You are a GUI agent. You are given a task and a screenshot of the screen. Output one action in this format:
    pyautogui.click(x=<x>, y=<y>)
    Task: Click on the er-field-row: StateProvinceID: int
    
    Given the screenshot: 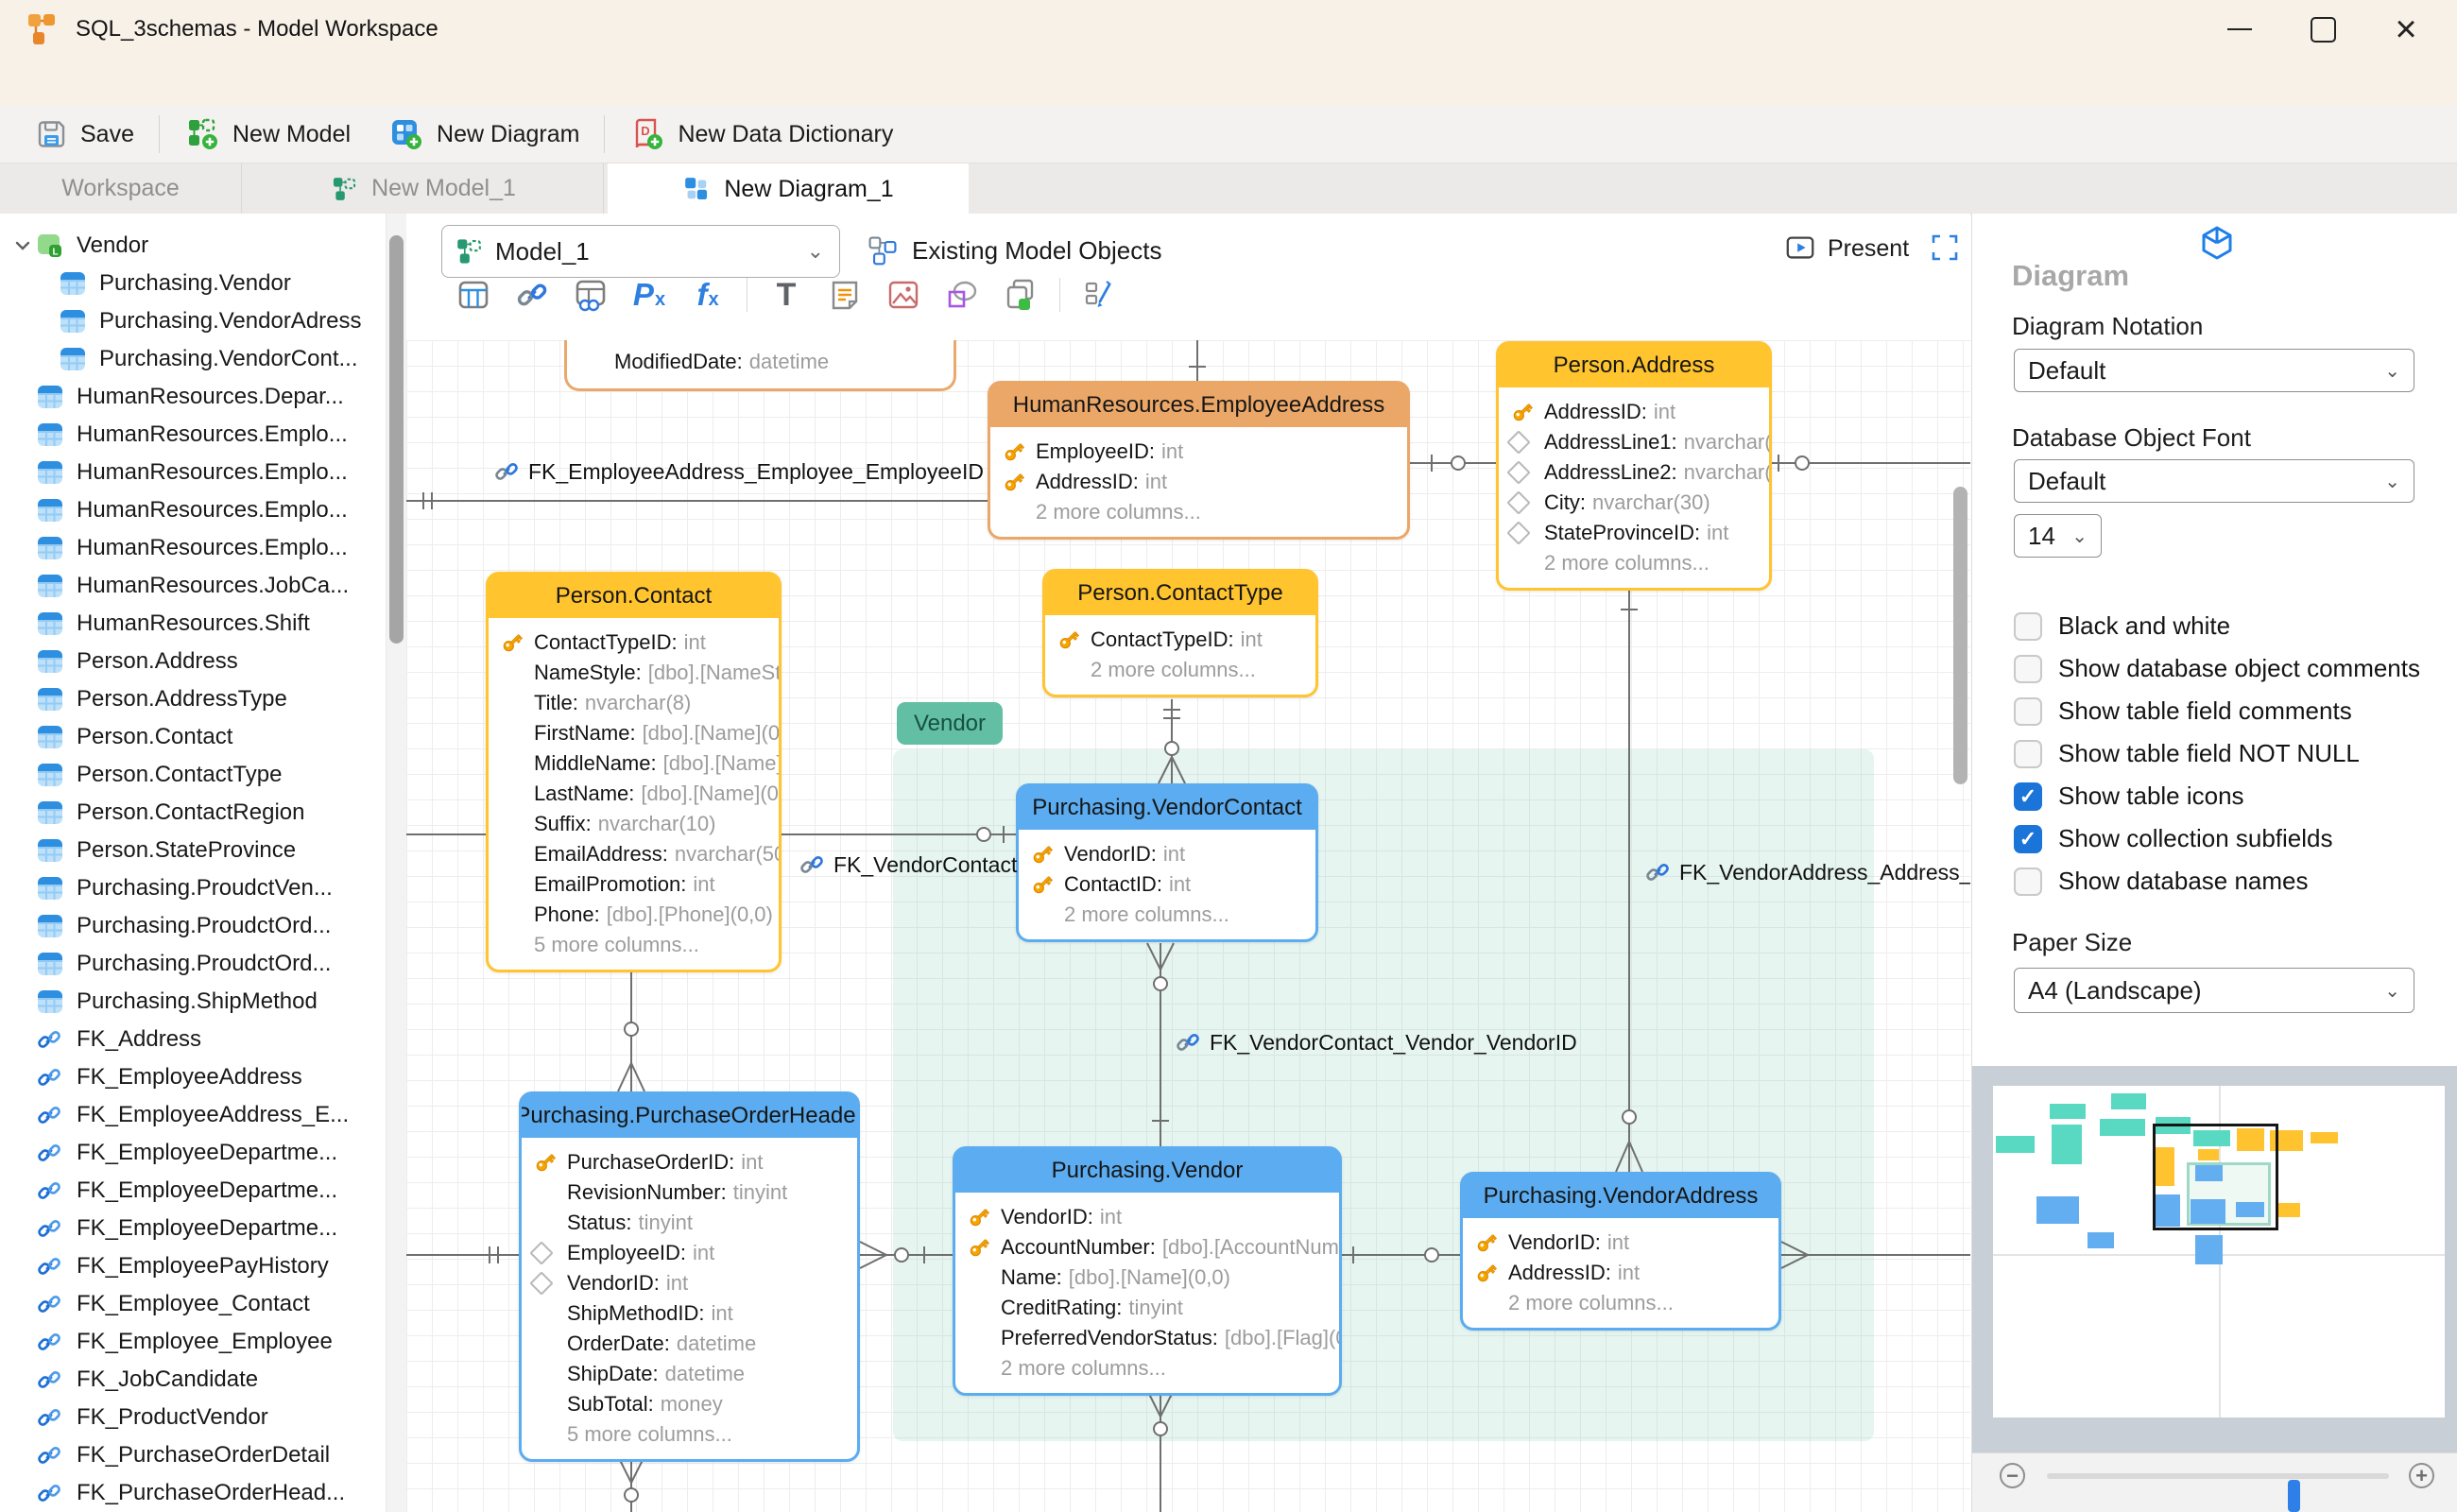 What is the action you would take?
    pyautogui.click(x=1634, y=533)
    